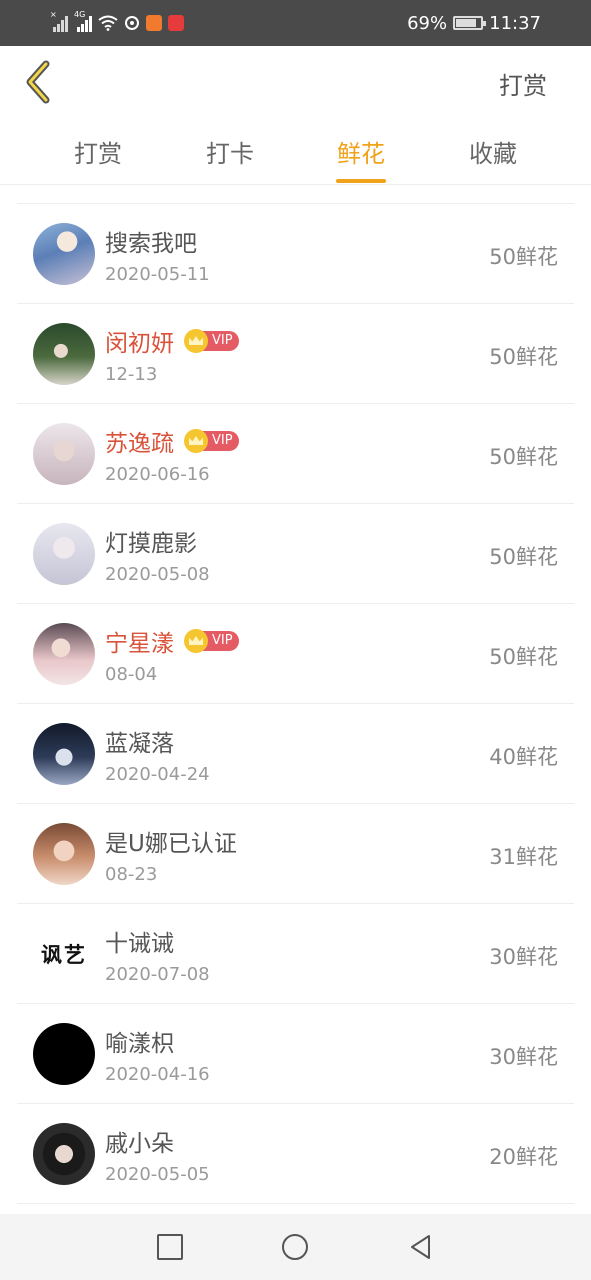  What do you see at coordinates (157, 574) in the screenshot?
I see `item-date: 2020-05-08` at bounding box center [157, 574].